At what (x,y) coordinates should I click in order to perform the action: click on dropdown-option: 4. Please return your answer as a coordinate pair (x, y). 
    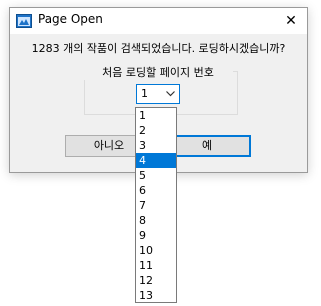
    Looking at the image, I should click on (156, 160).